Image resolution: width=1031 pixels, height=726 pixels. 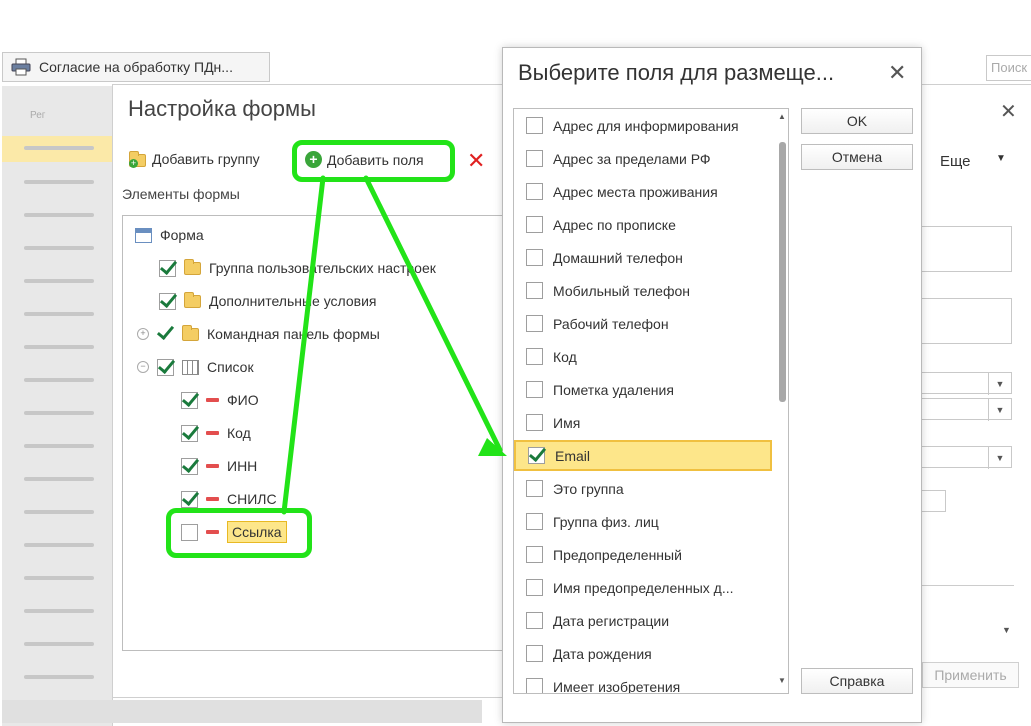 I want to click on annotation-line, so click(x=303, y=345).